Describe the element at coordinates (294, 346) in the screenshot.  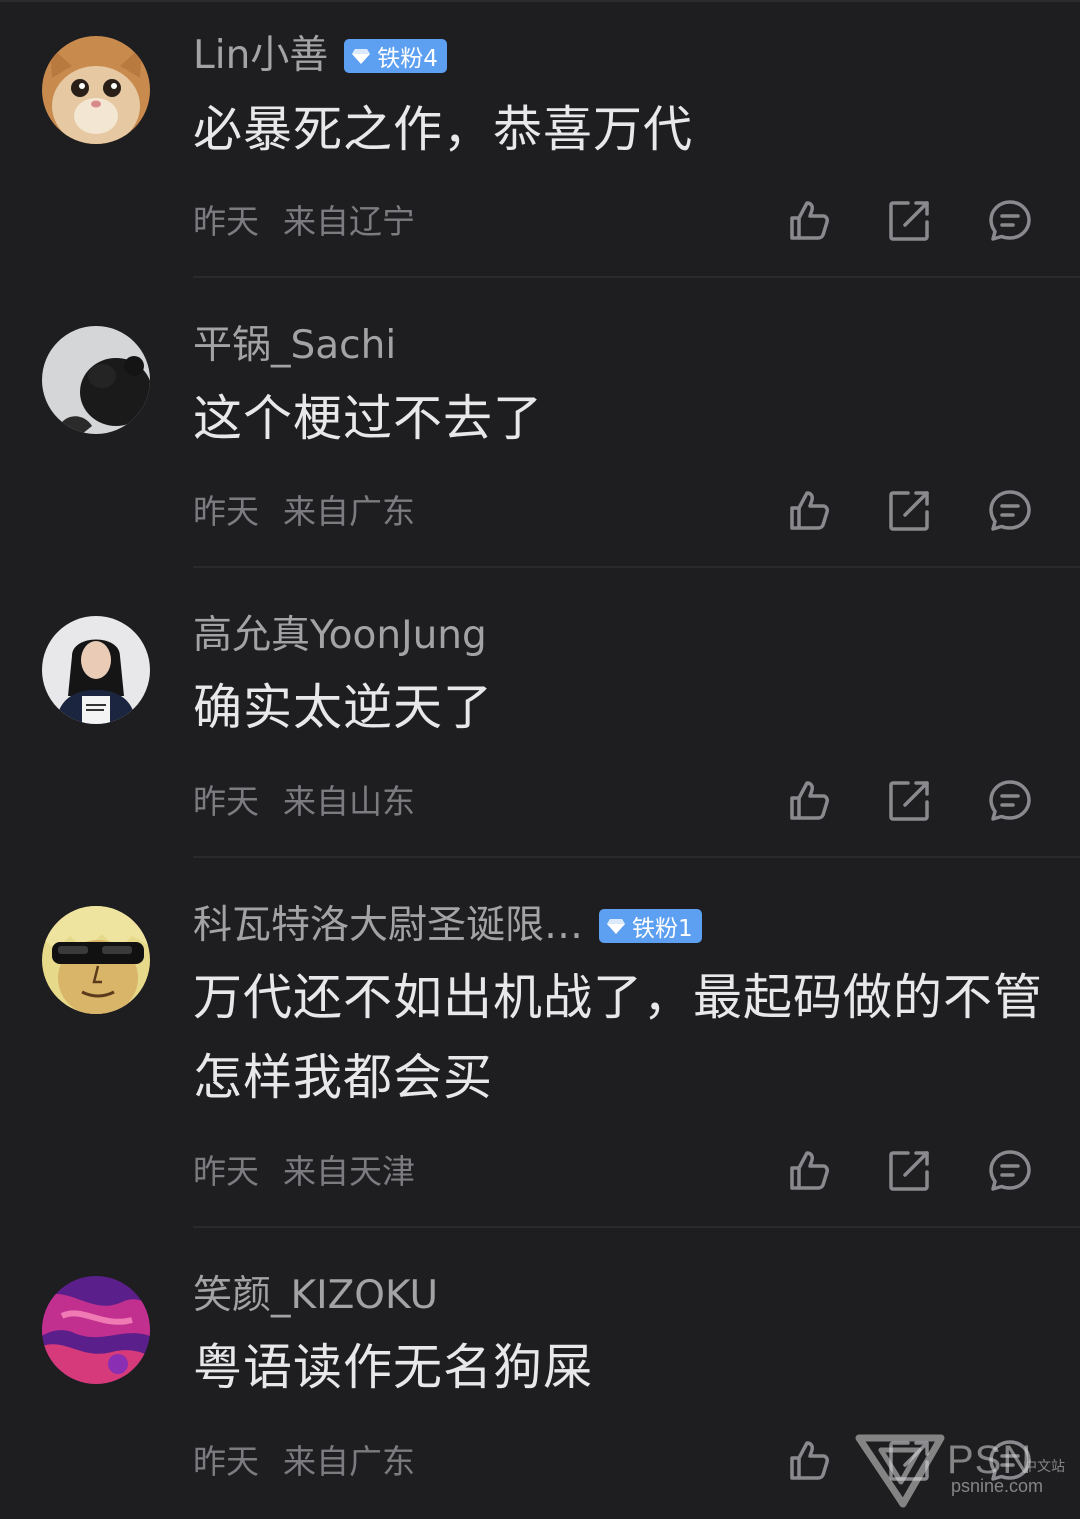
I see `username: 平锅_Sachi` at that location.